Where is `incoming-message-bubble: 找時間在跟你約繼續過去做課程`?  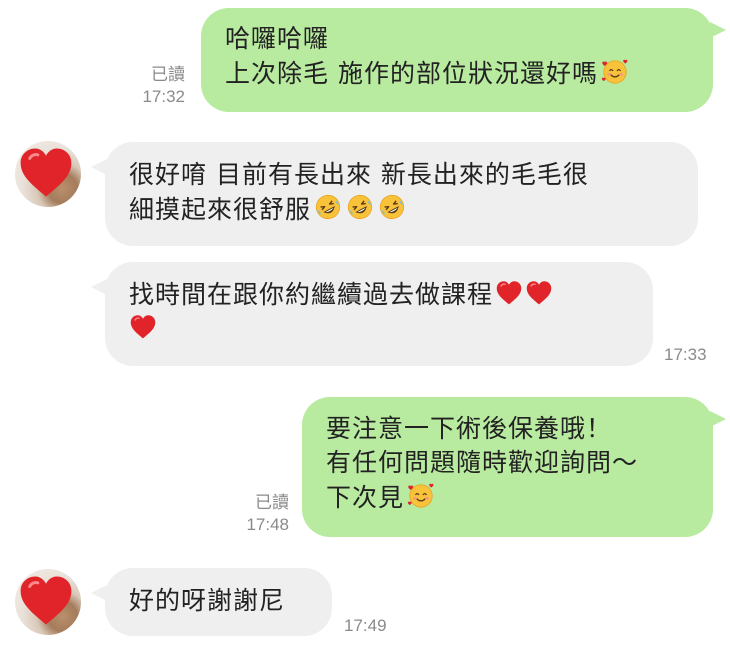 incoming-message-bubble: 找時間在跟你約繼續過去做課程 is located at coordinates (379, 314).